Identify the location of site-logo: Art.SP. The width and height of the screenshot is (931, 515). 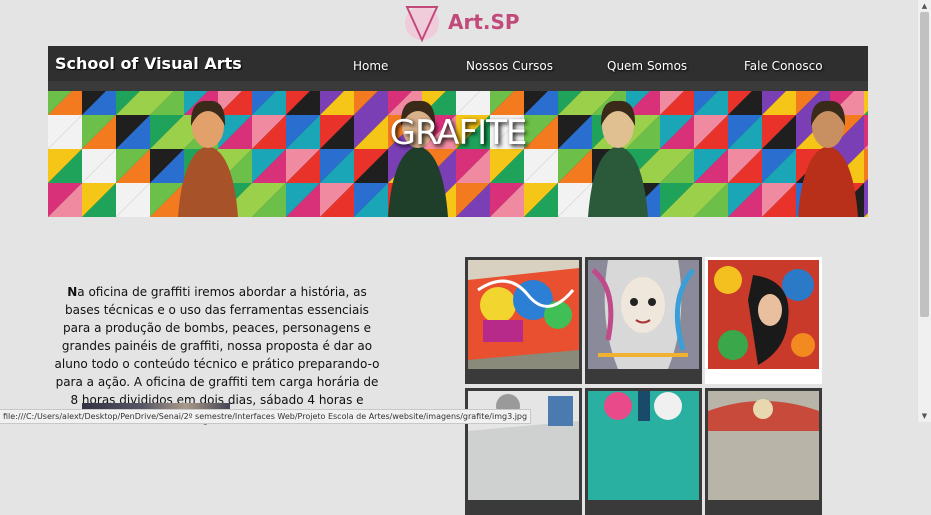
(462, 23).